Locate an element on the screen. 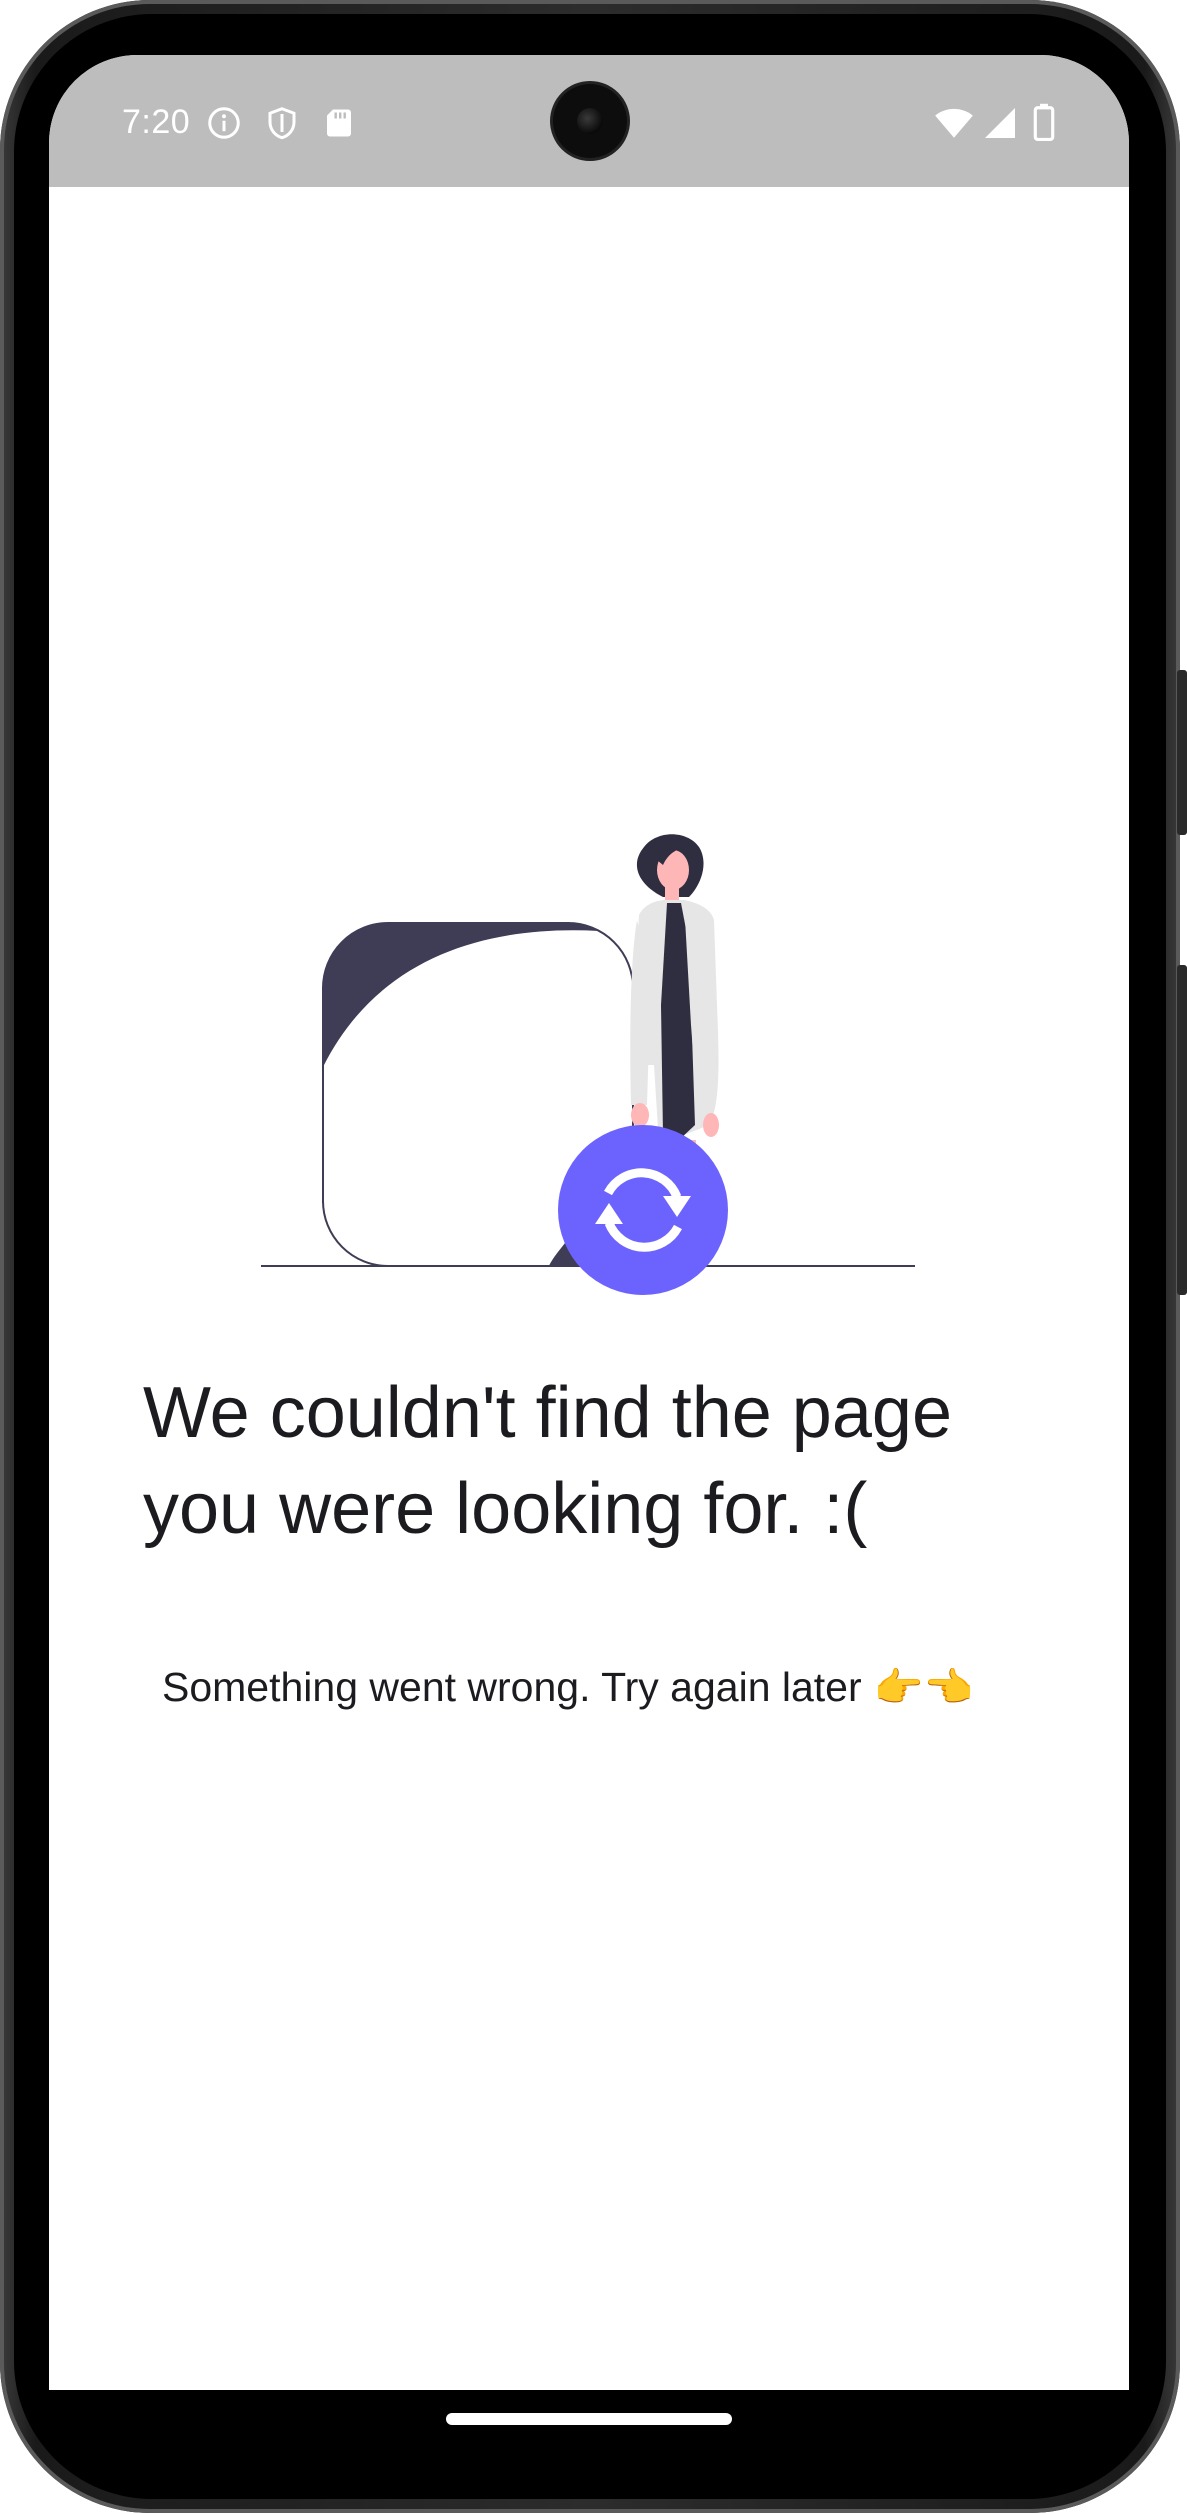 Image resolution: width=1187 pixels, height=2513 pixels. shield-icon is located at coordinates (282, 123).